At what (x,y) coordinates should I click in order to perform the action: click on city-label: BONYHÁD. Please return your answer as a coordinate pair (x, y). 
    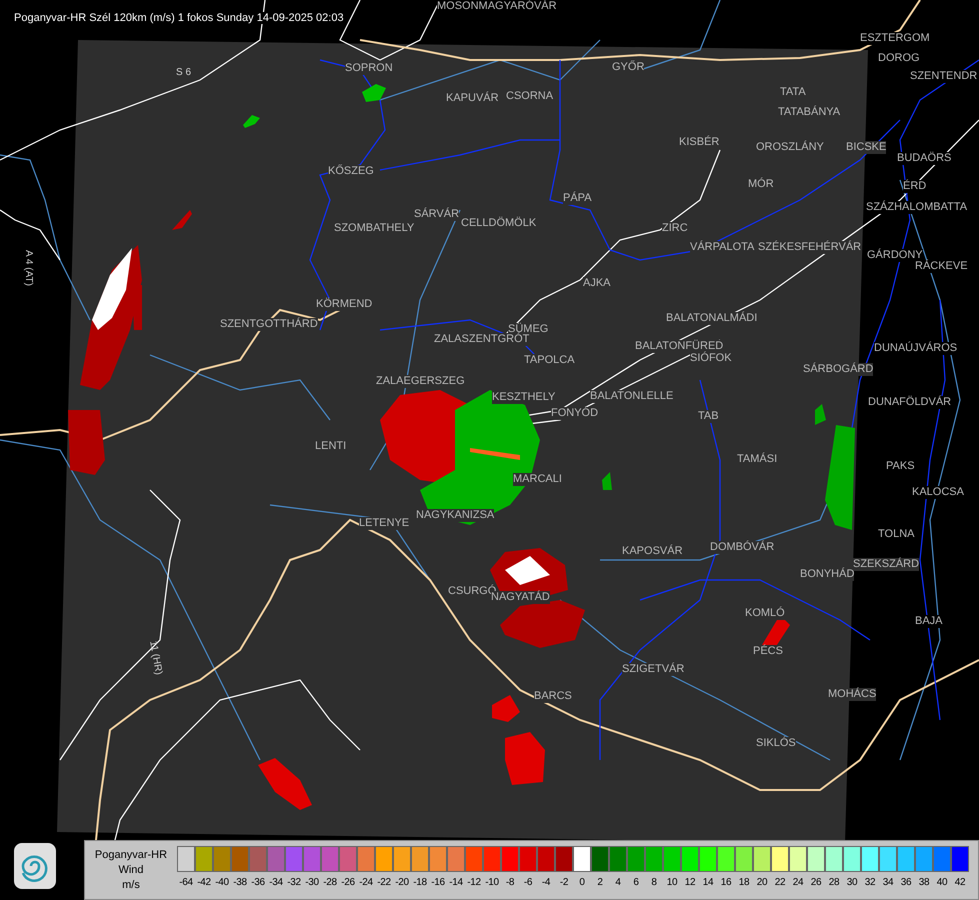
    Looking at the image, I should click on (827, 574).